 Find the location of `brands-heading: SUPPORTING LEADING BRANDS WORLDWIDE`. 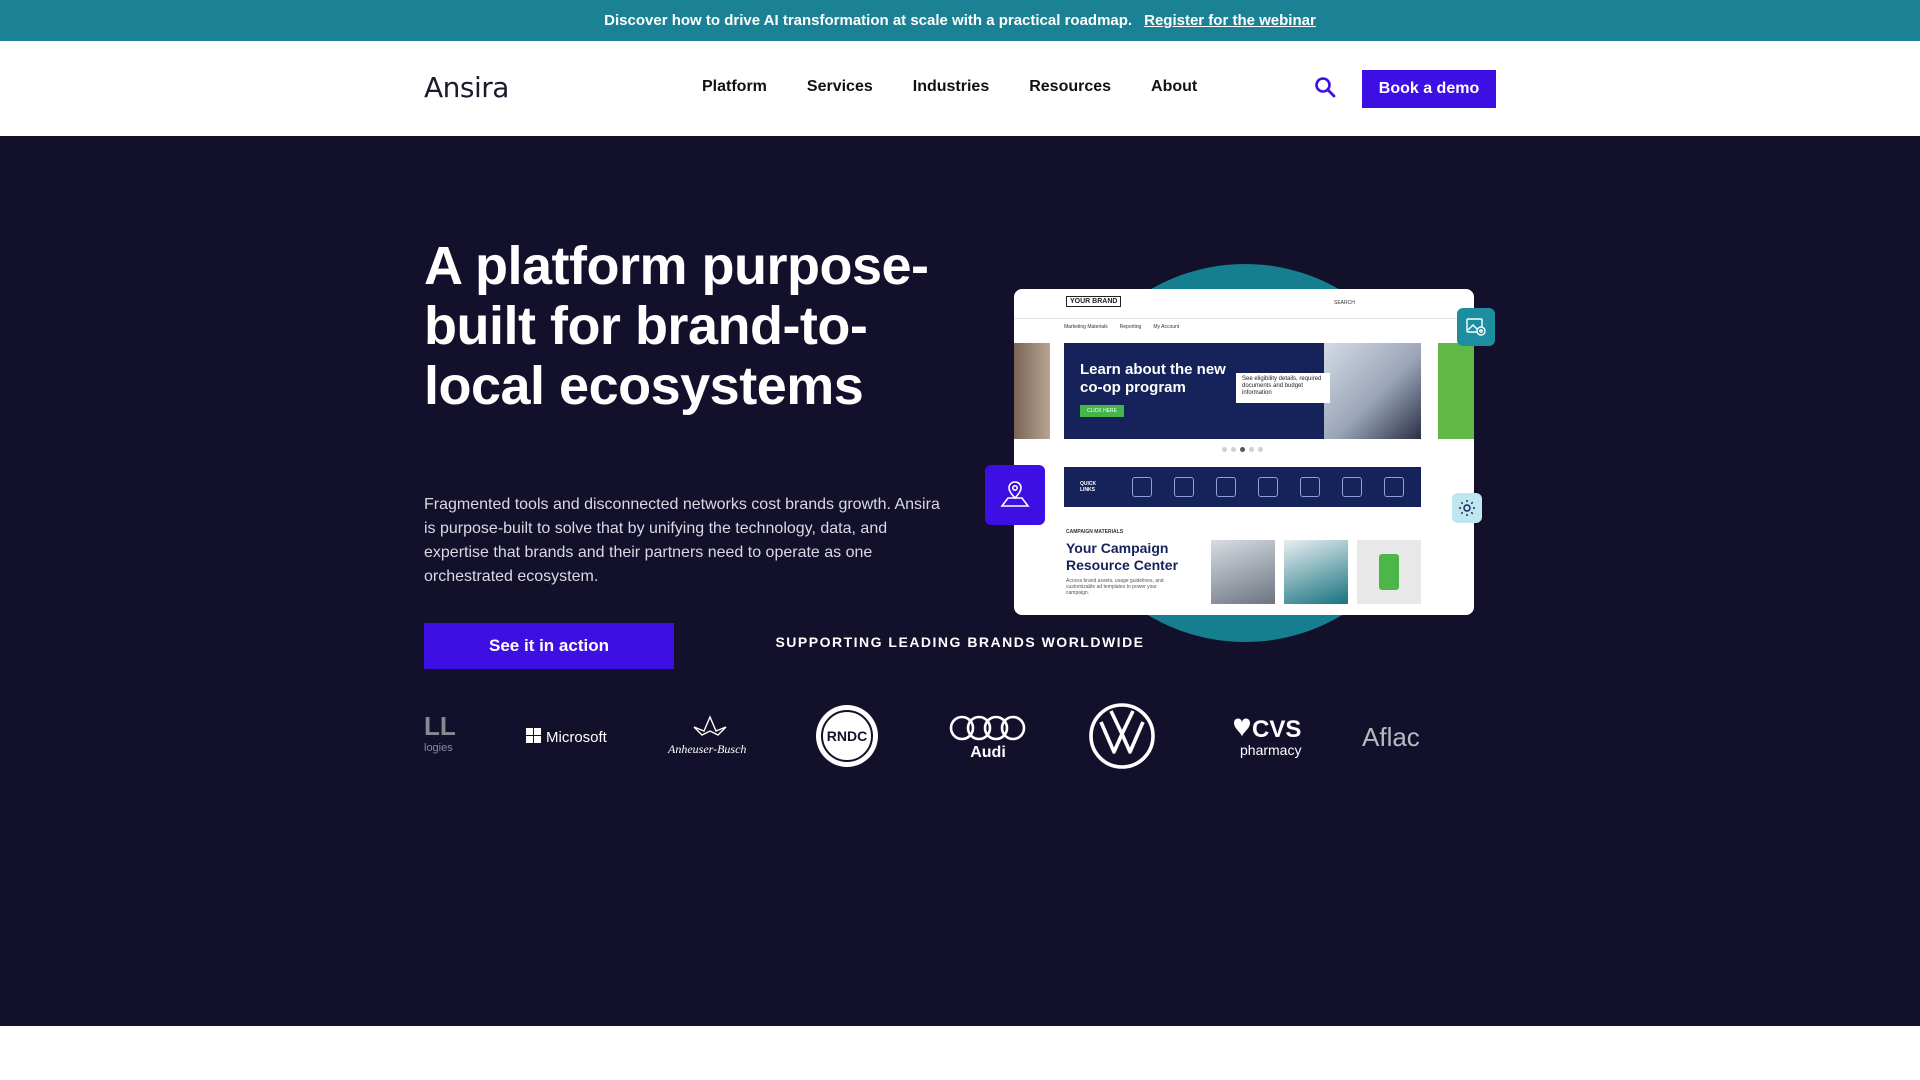

brands-heading: SUPPORTING LEADING BRANDS WORLDWIDE is located at coordinates (960, 642).